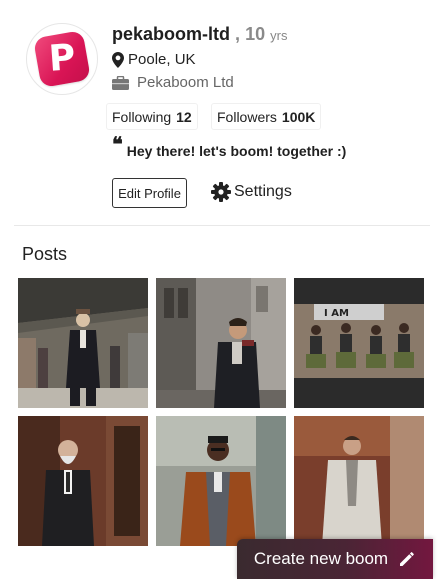 This screenshot has width=443, height=579. Describe the element at coordinates (255, 34) in the screenshot. I see `age-value: 10` at that location.